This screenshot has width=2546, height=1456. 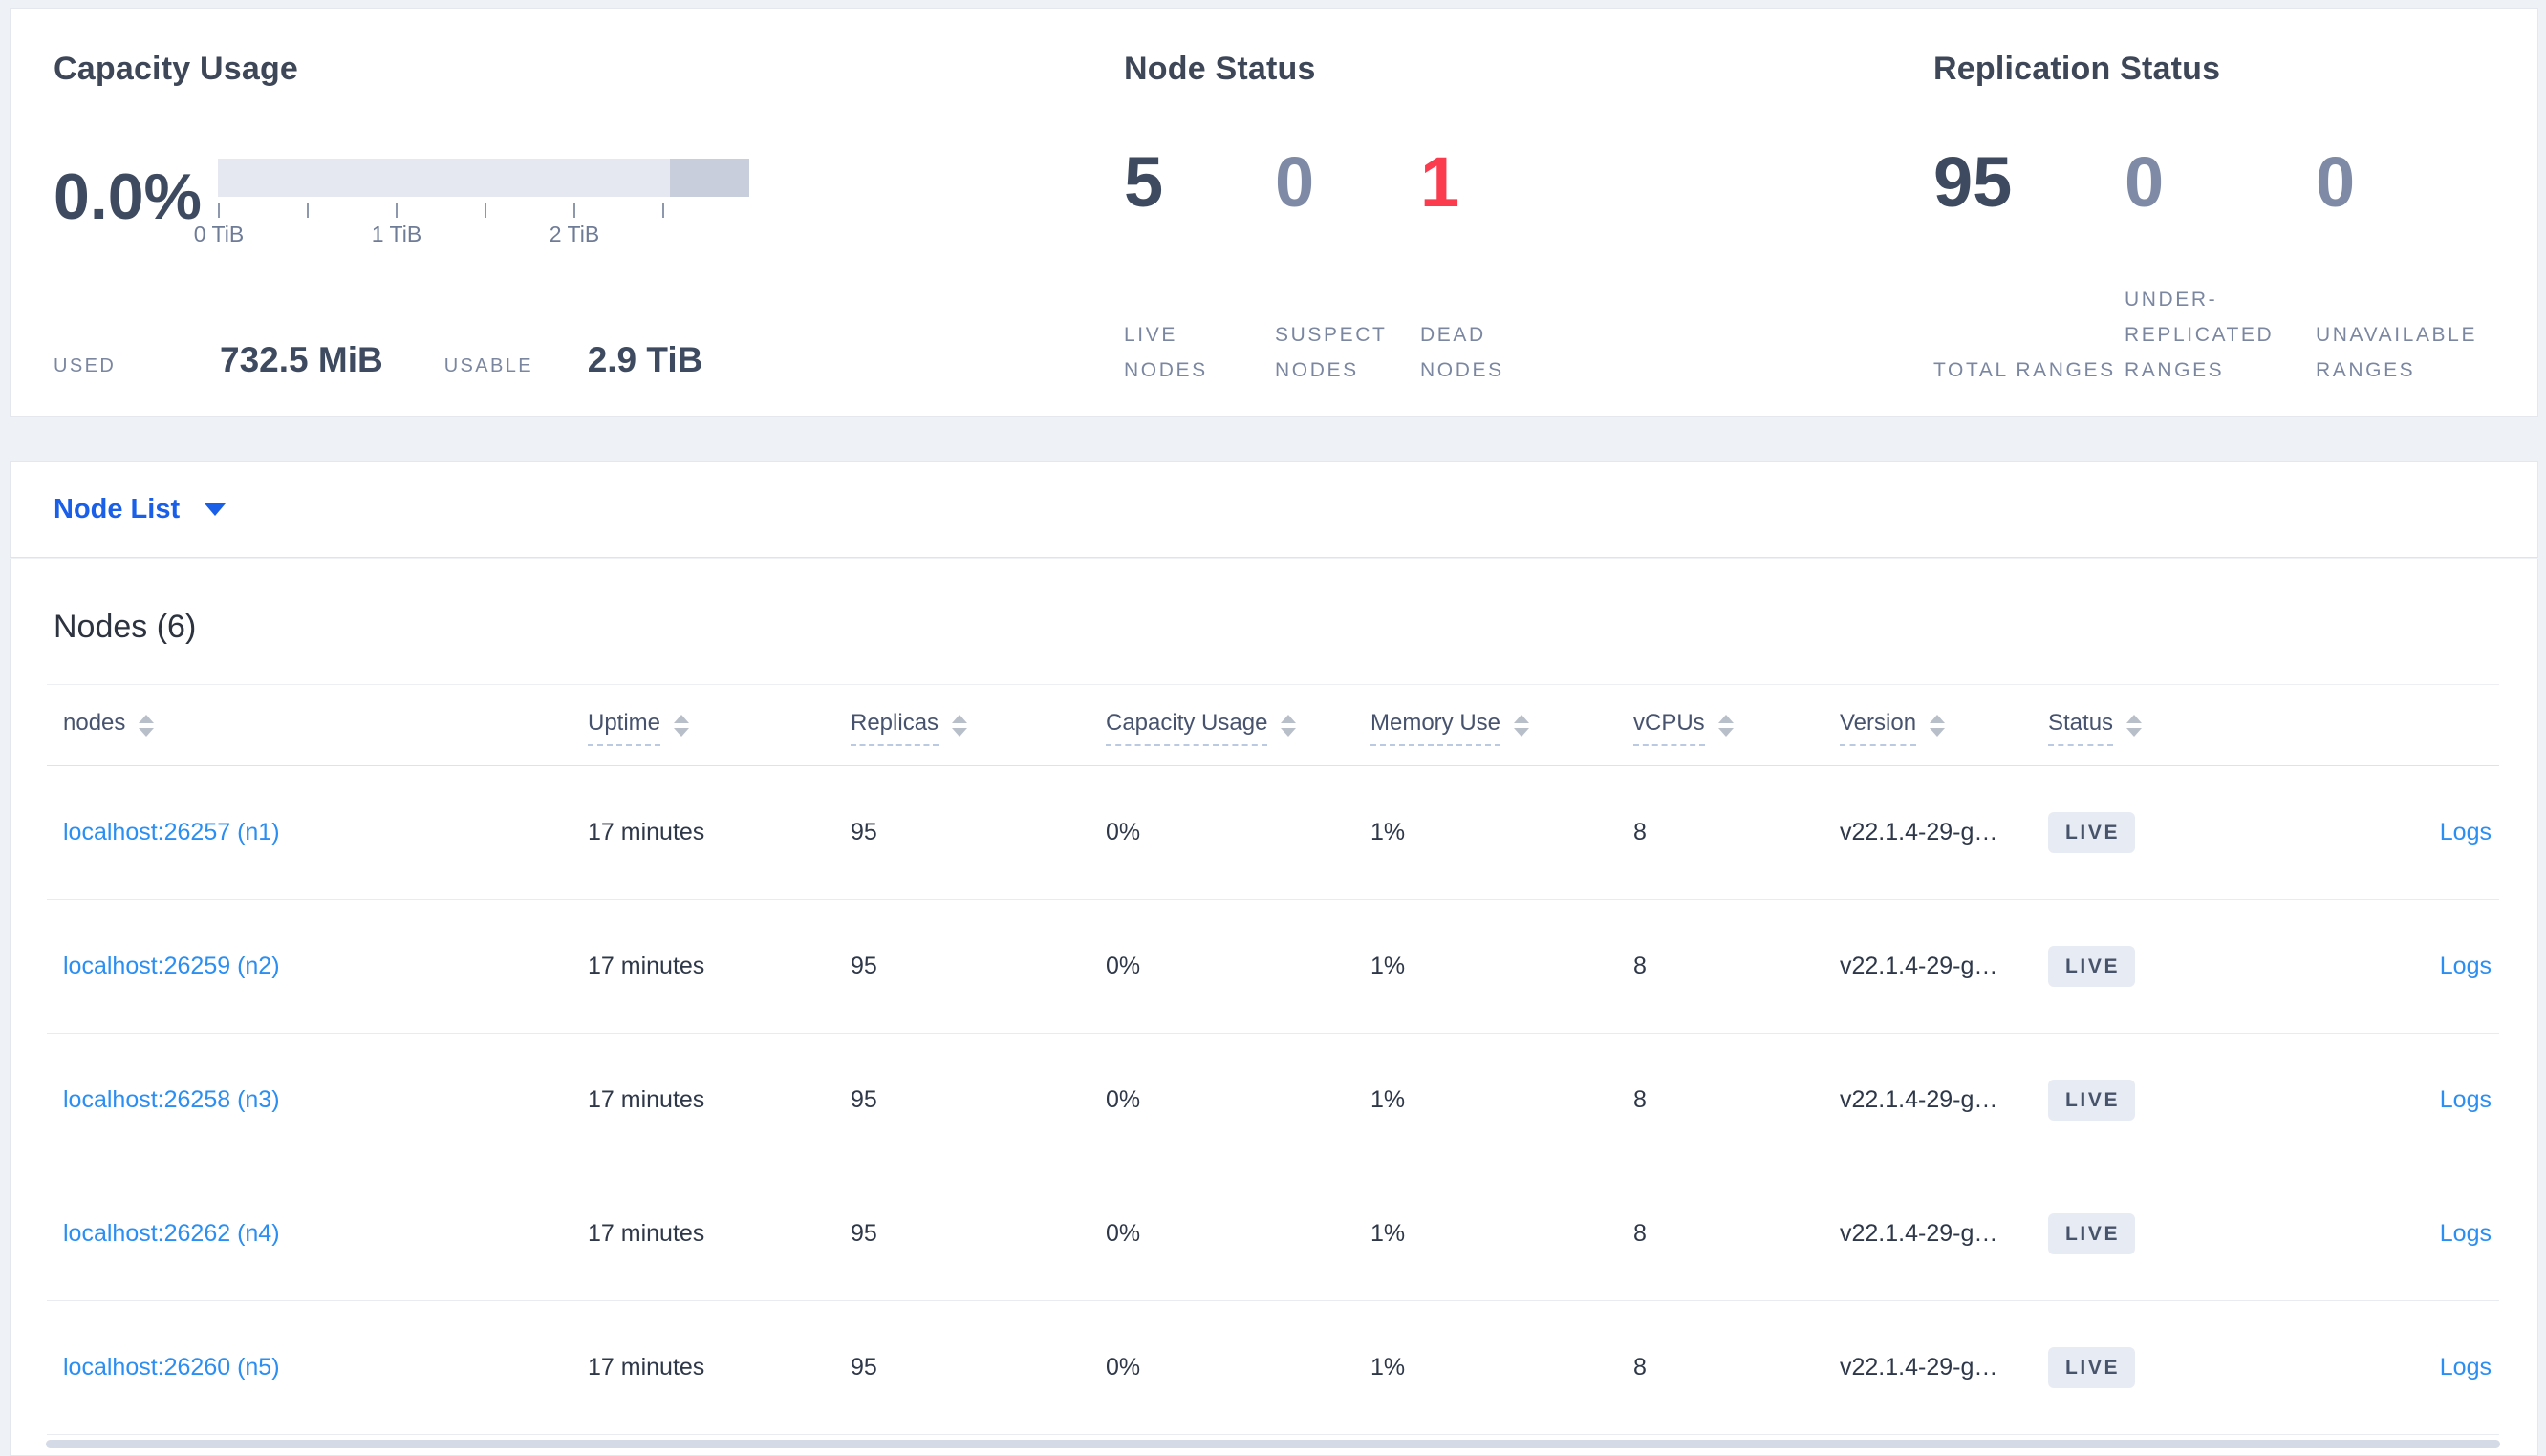 I want to click on capacity-axis: 0 TiB 1 TiB 2 TiB, so click(x=471, y=222).